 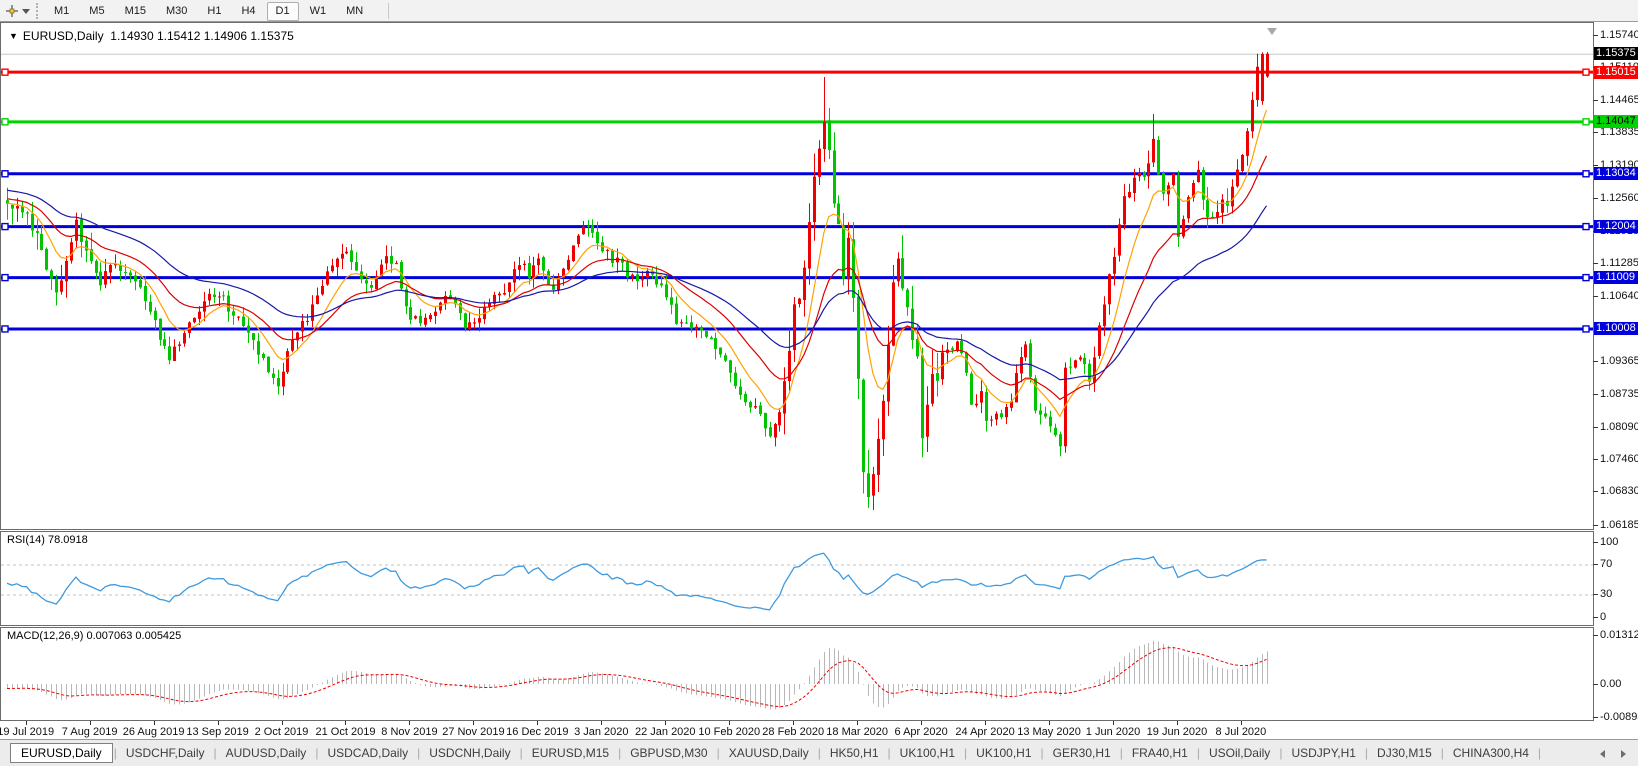 I want to click on toolbar-grip, so click(x=37, y=11).